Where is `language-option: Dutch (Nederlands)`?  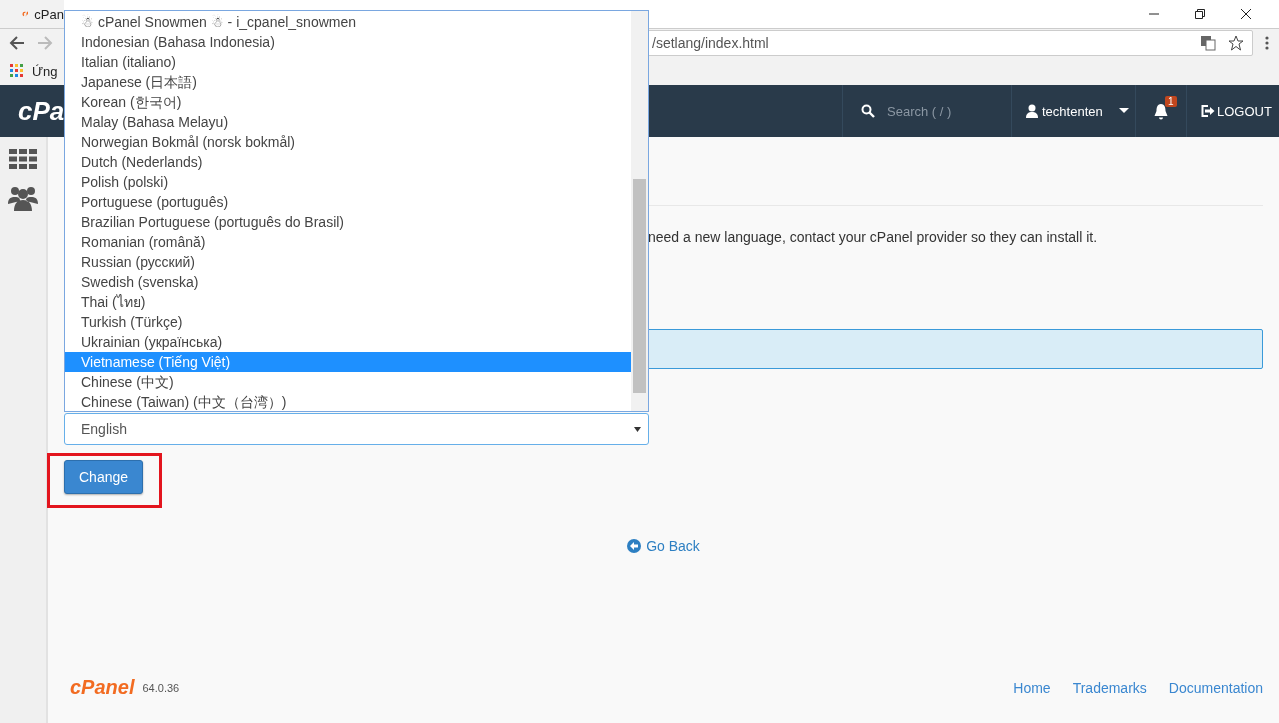
language-option: Dutch (Nederlands) is located at coordinates (348, 162).